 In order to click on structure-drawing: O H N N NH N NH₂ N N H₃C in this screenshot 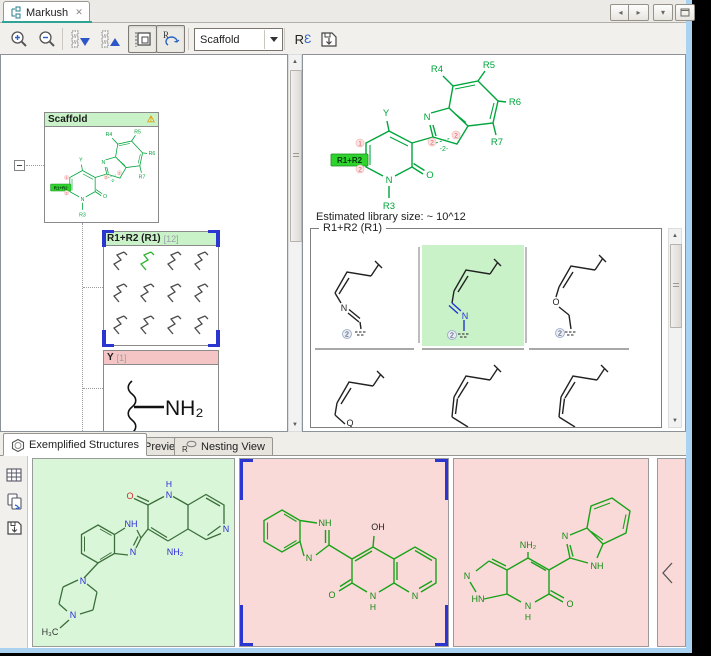, I will do `click(136, 558)`.